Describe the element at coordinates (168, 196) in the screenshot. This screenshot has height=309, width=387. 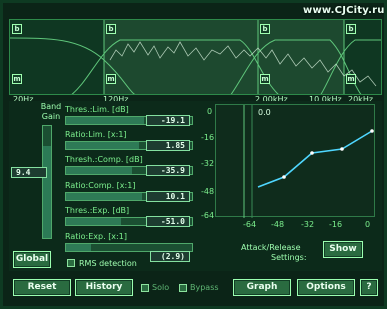
I see `ratio-comp-value: 10.1` at that location.